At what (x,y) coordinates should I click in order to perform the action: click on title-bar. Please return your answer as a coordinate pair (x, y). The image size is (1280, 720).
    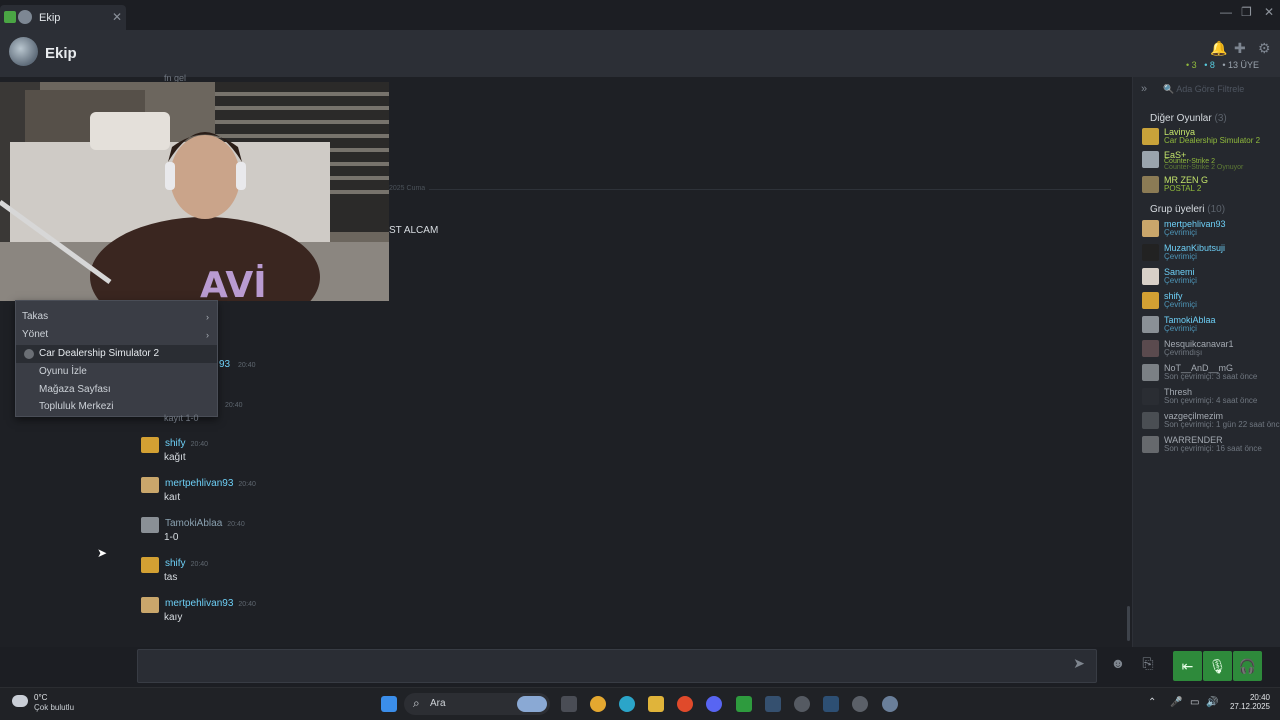
    Looking at the image, I should click on (640, 15).